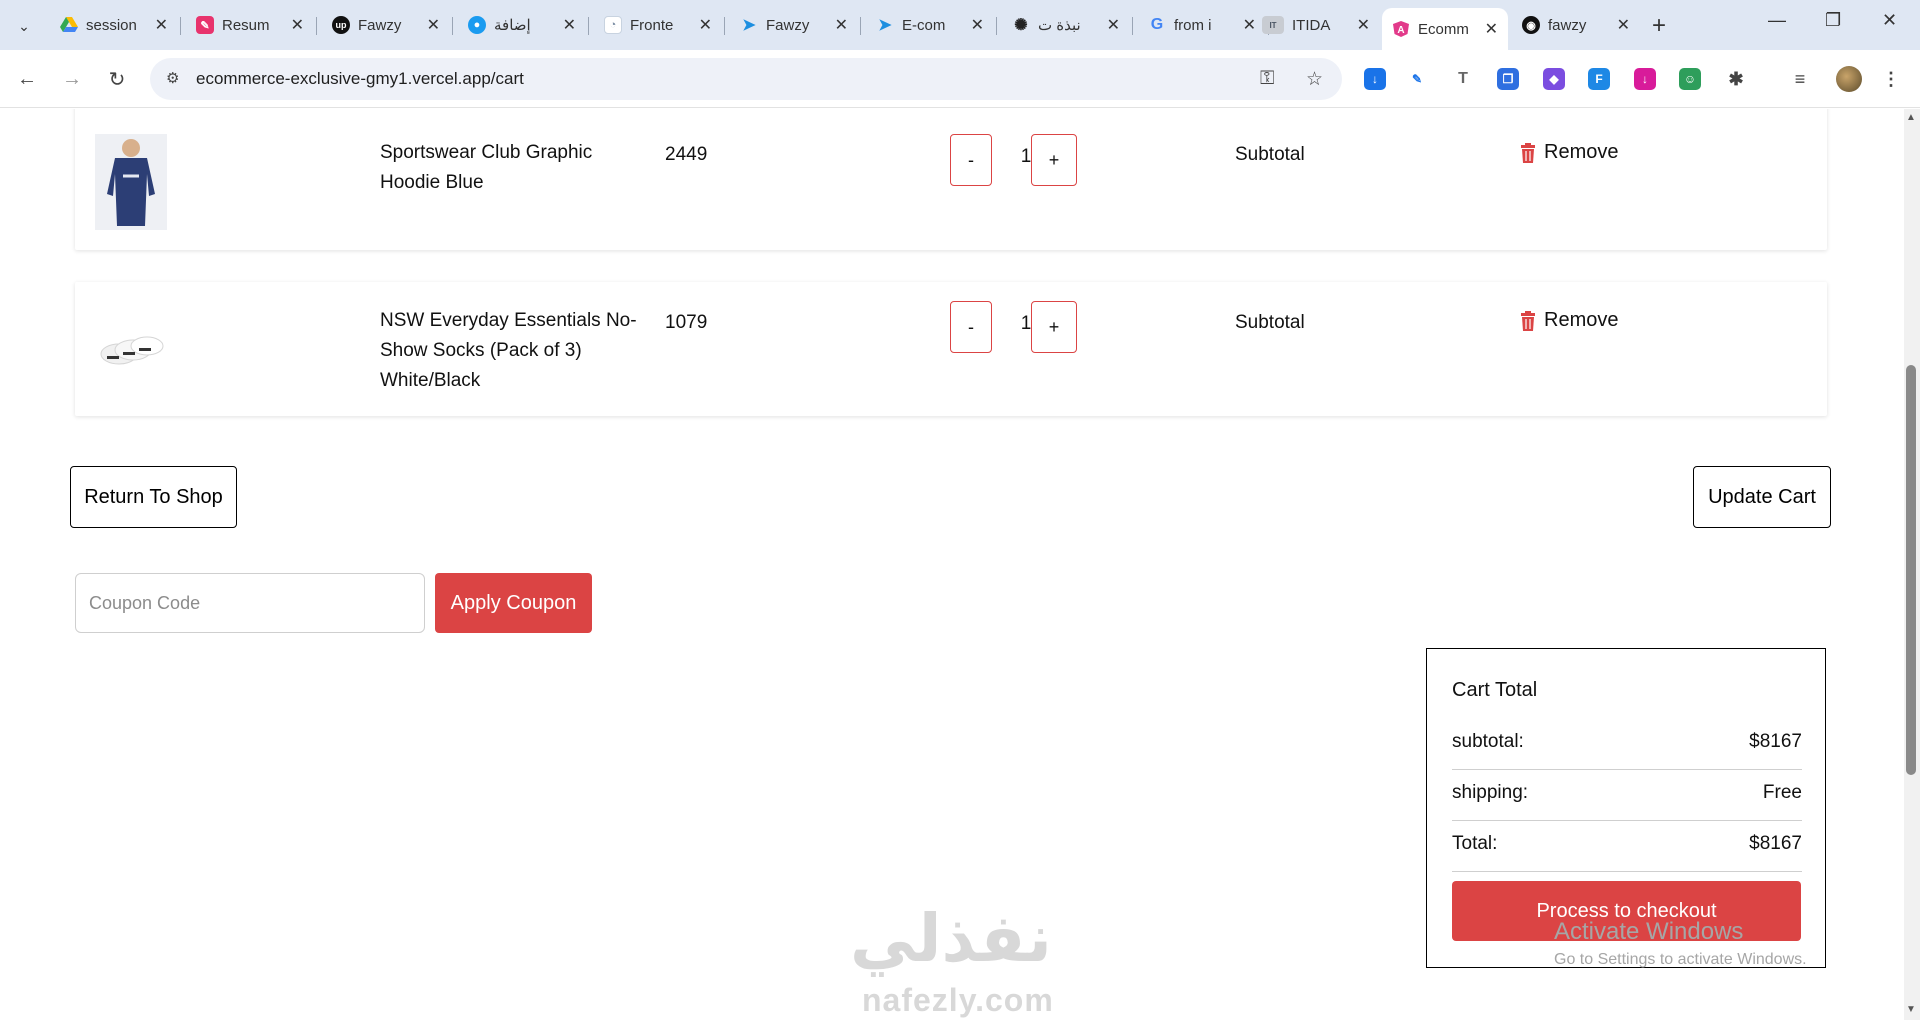 The height and width of the screenshot is (1020, 1920). What do you see at coordinates (1599, 79) in the screenshot?
I see `fi-extension-icon: F` at bounding box center [1599, 79].